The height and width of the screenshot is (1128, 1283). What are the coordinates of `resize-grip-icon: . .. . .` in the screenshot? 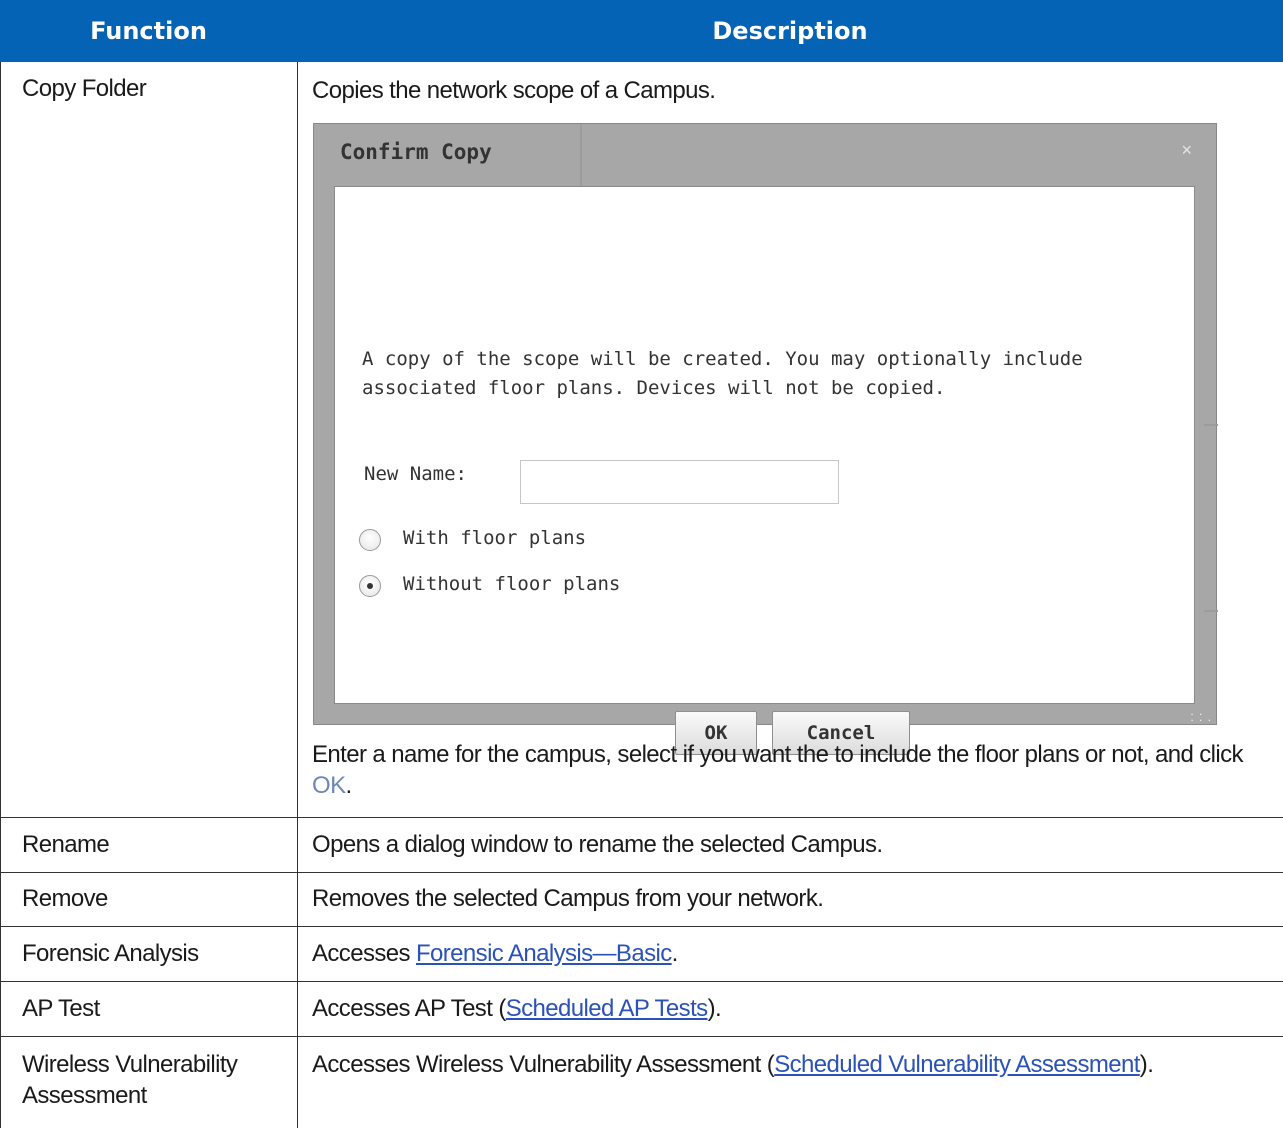 It's located at (1201, 714).